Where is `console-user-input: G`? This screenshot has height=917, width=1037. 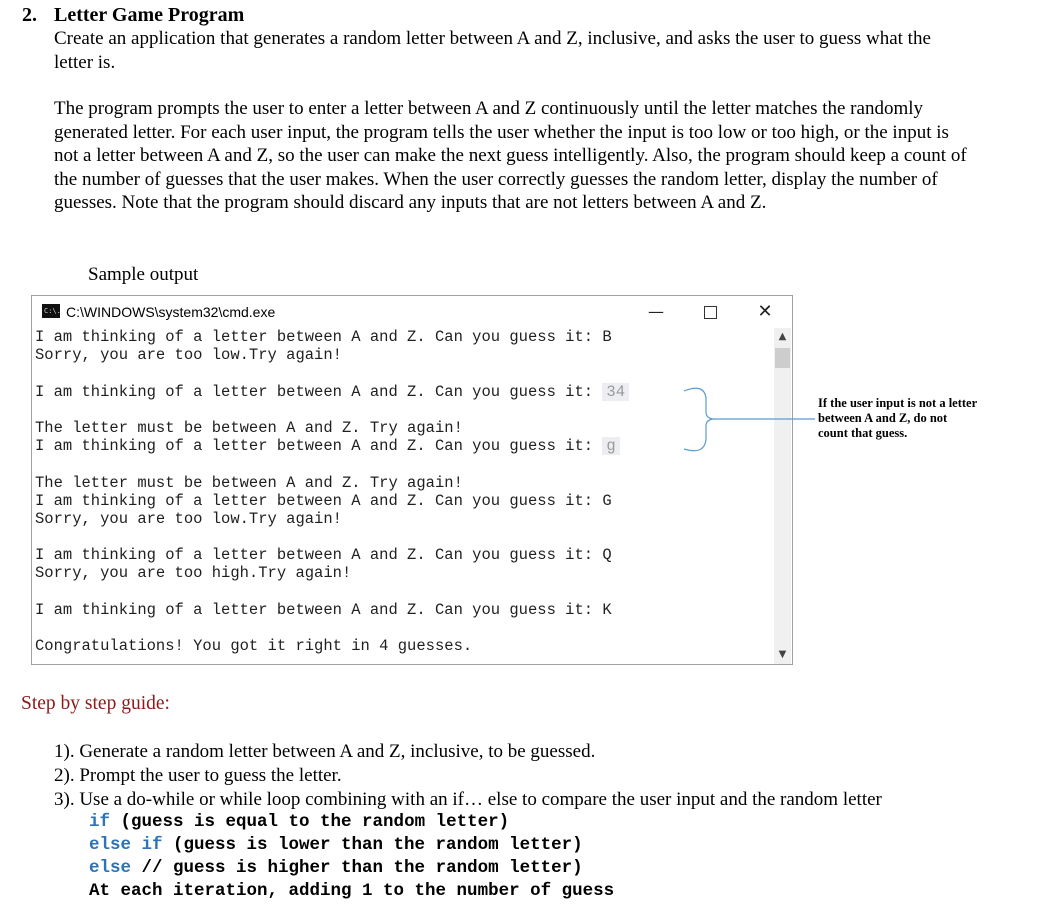
console-user-input: G is located at coordinates (607, 500).